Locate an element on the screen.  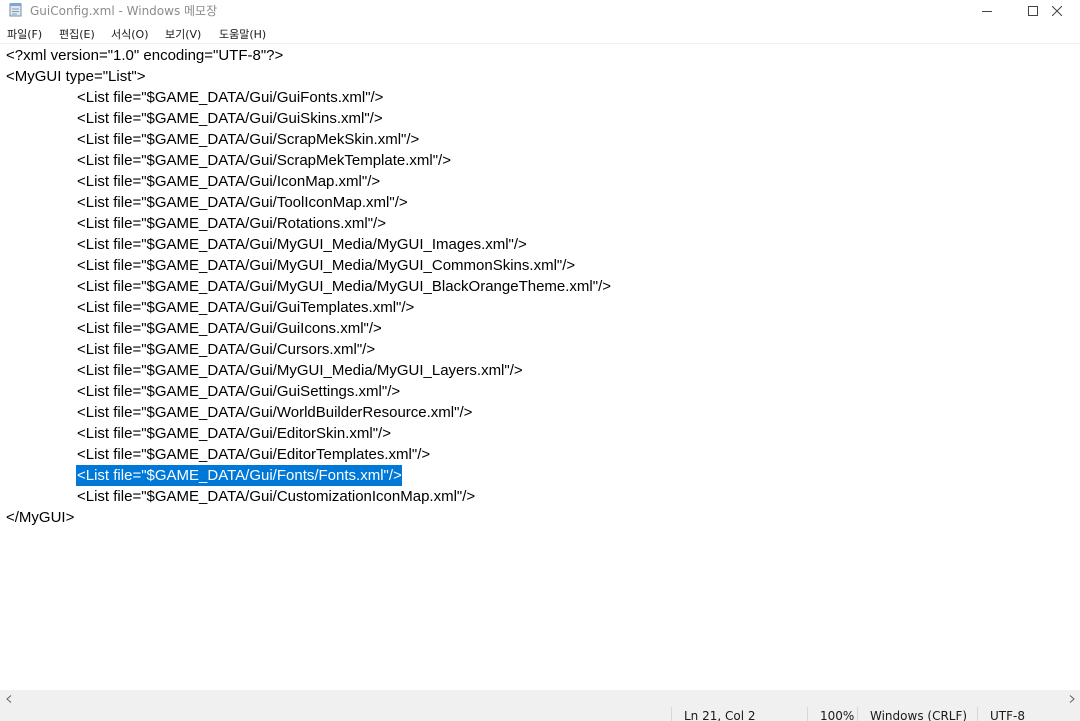
window-title: GuiConfig.xml - Windows 메모장 is located at coordinates (124, 11).